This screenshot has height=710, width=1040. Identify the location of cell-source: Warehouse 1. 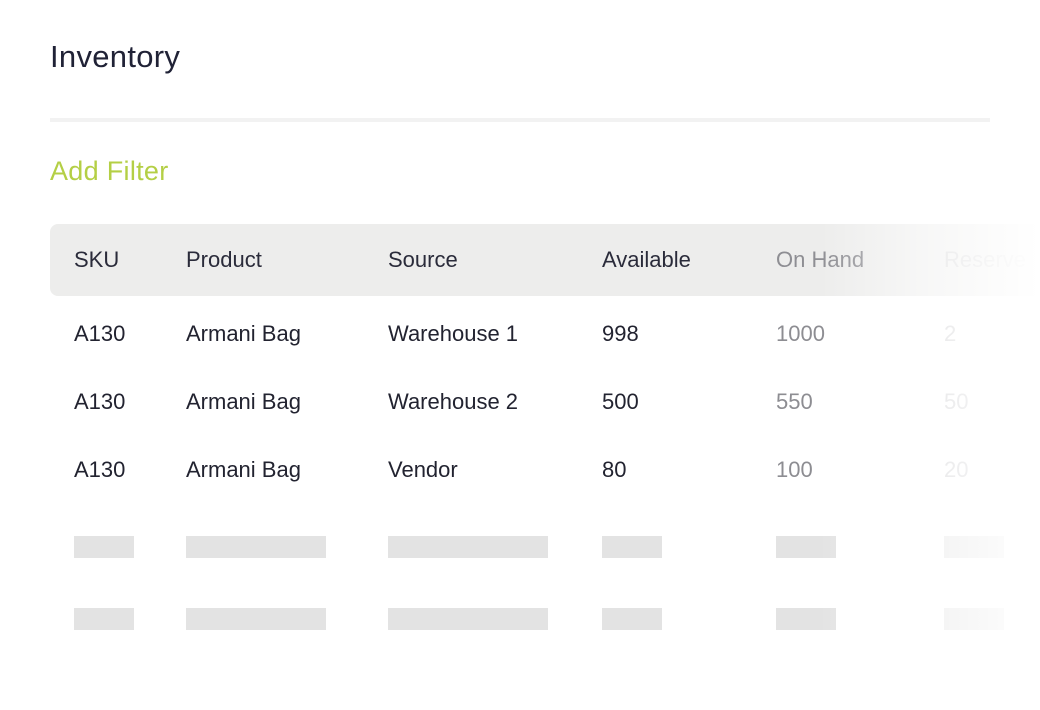
(453, 333).